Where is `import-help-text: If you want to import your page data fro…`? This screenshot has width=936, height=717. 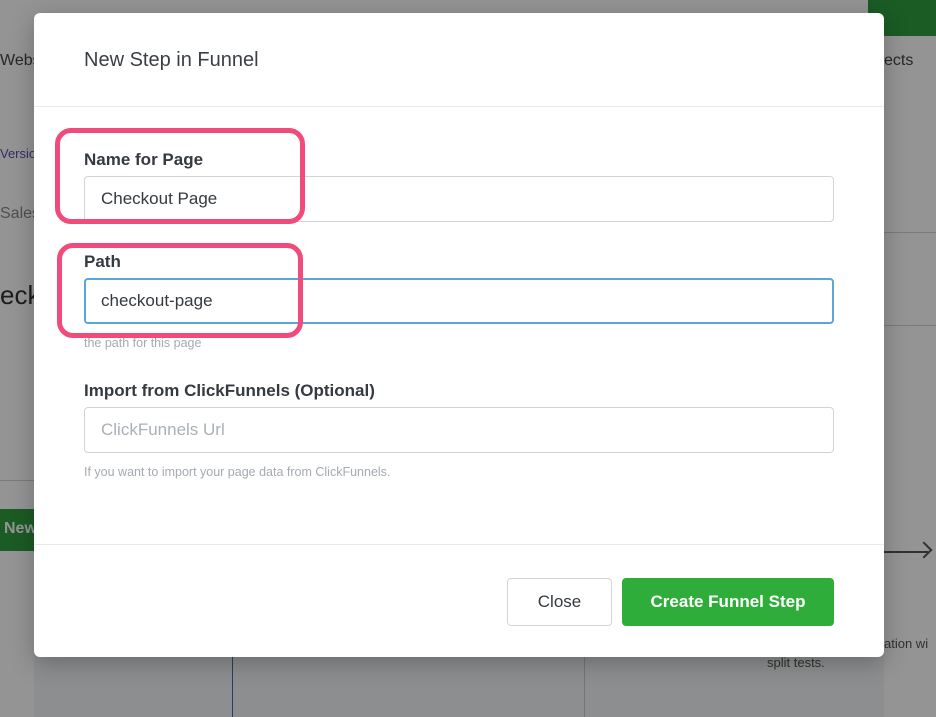 import-help-text: If you want to import your page data fro… is located at coordinates (237, 472).